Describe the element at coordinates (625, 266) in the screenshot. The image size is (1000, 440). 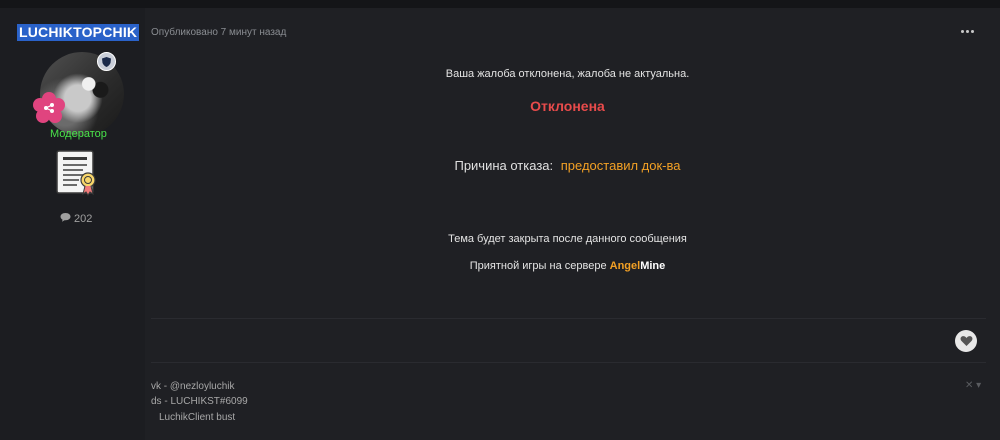
I see `server-name-part1: Angel` at that location.